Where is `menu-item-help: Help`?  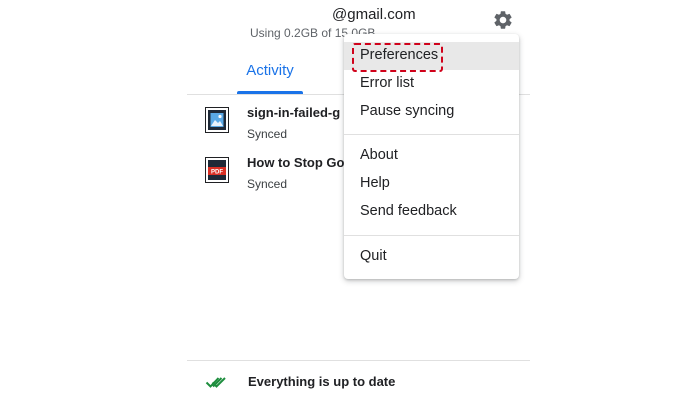
menu-item-help: Help is located at coordinates (431, 184).